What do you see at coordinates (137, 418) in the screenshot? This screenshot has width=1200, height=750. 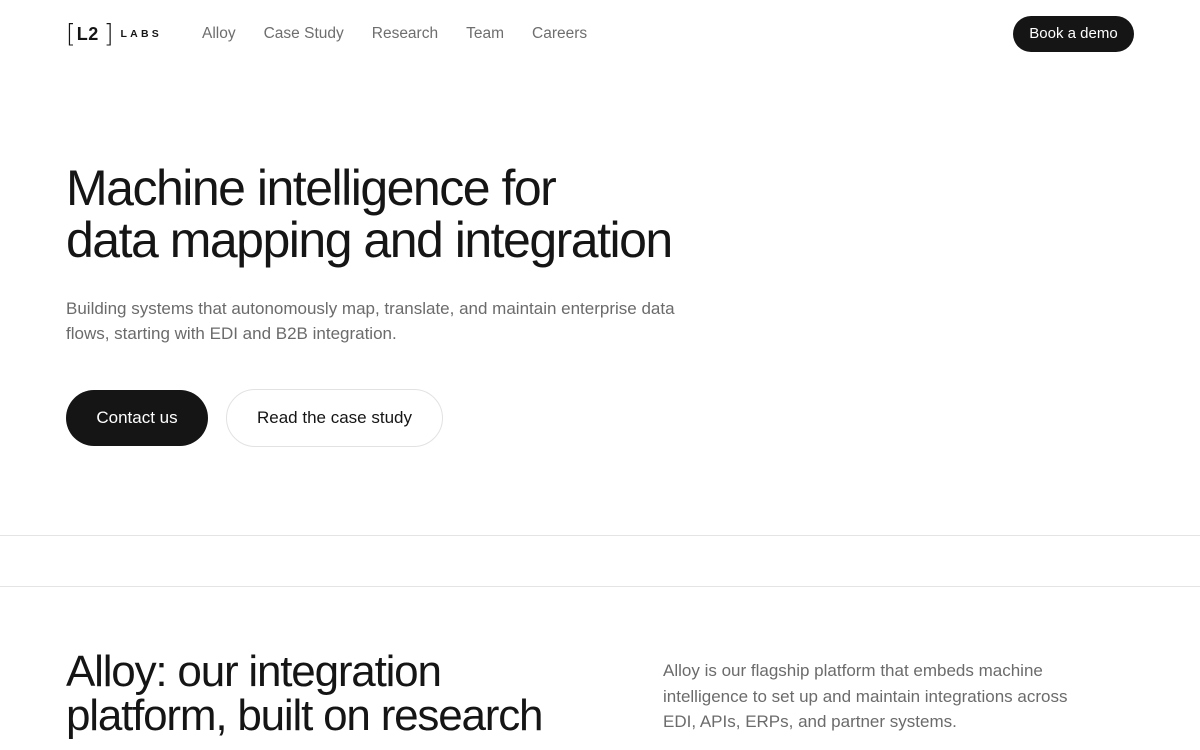 I see `contact-us-button: Contact us` at bounding box center [137, 418].